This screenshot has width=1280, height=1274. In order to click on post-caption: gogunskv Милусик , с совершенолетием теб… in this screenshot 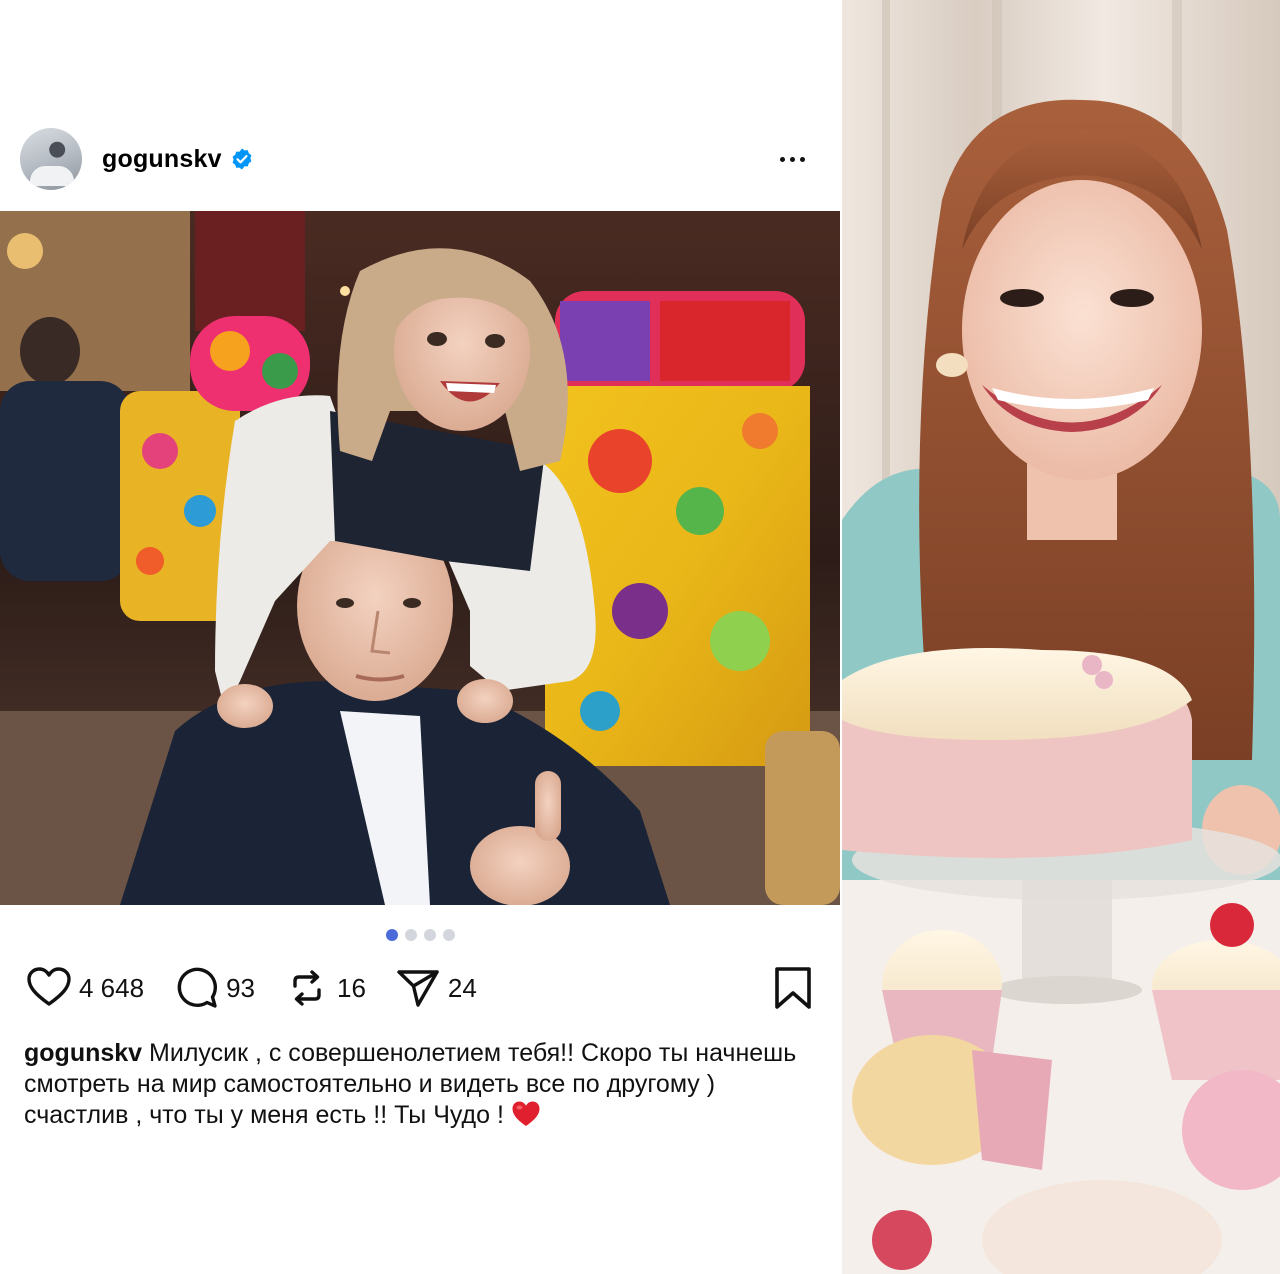, I will do `click(419, 1084)`.